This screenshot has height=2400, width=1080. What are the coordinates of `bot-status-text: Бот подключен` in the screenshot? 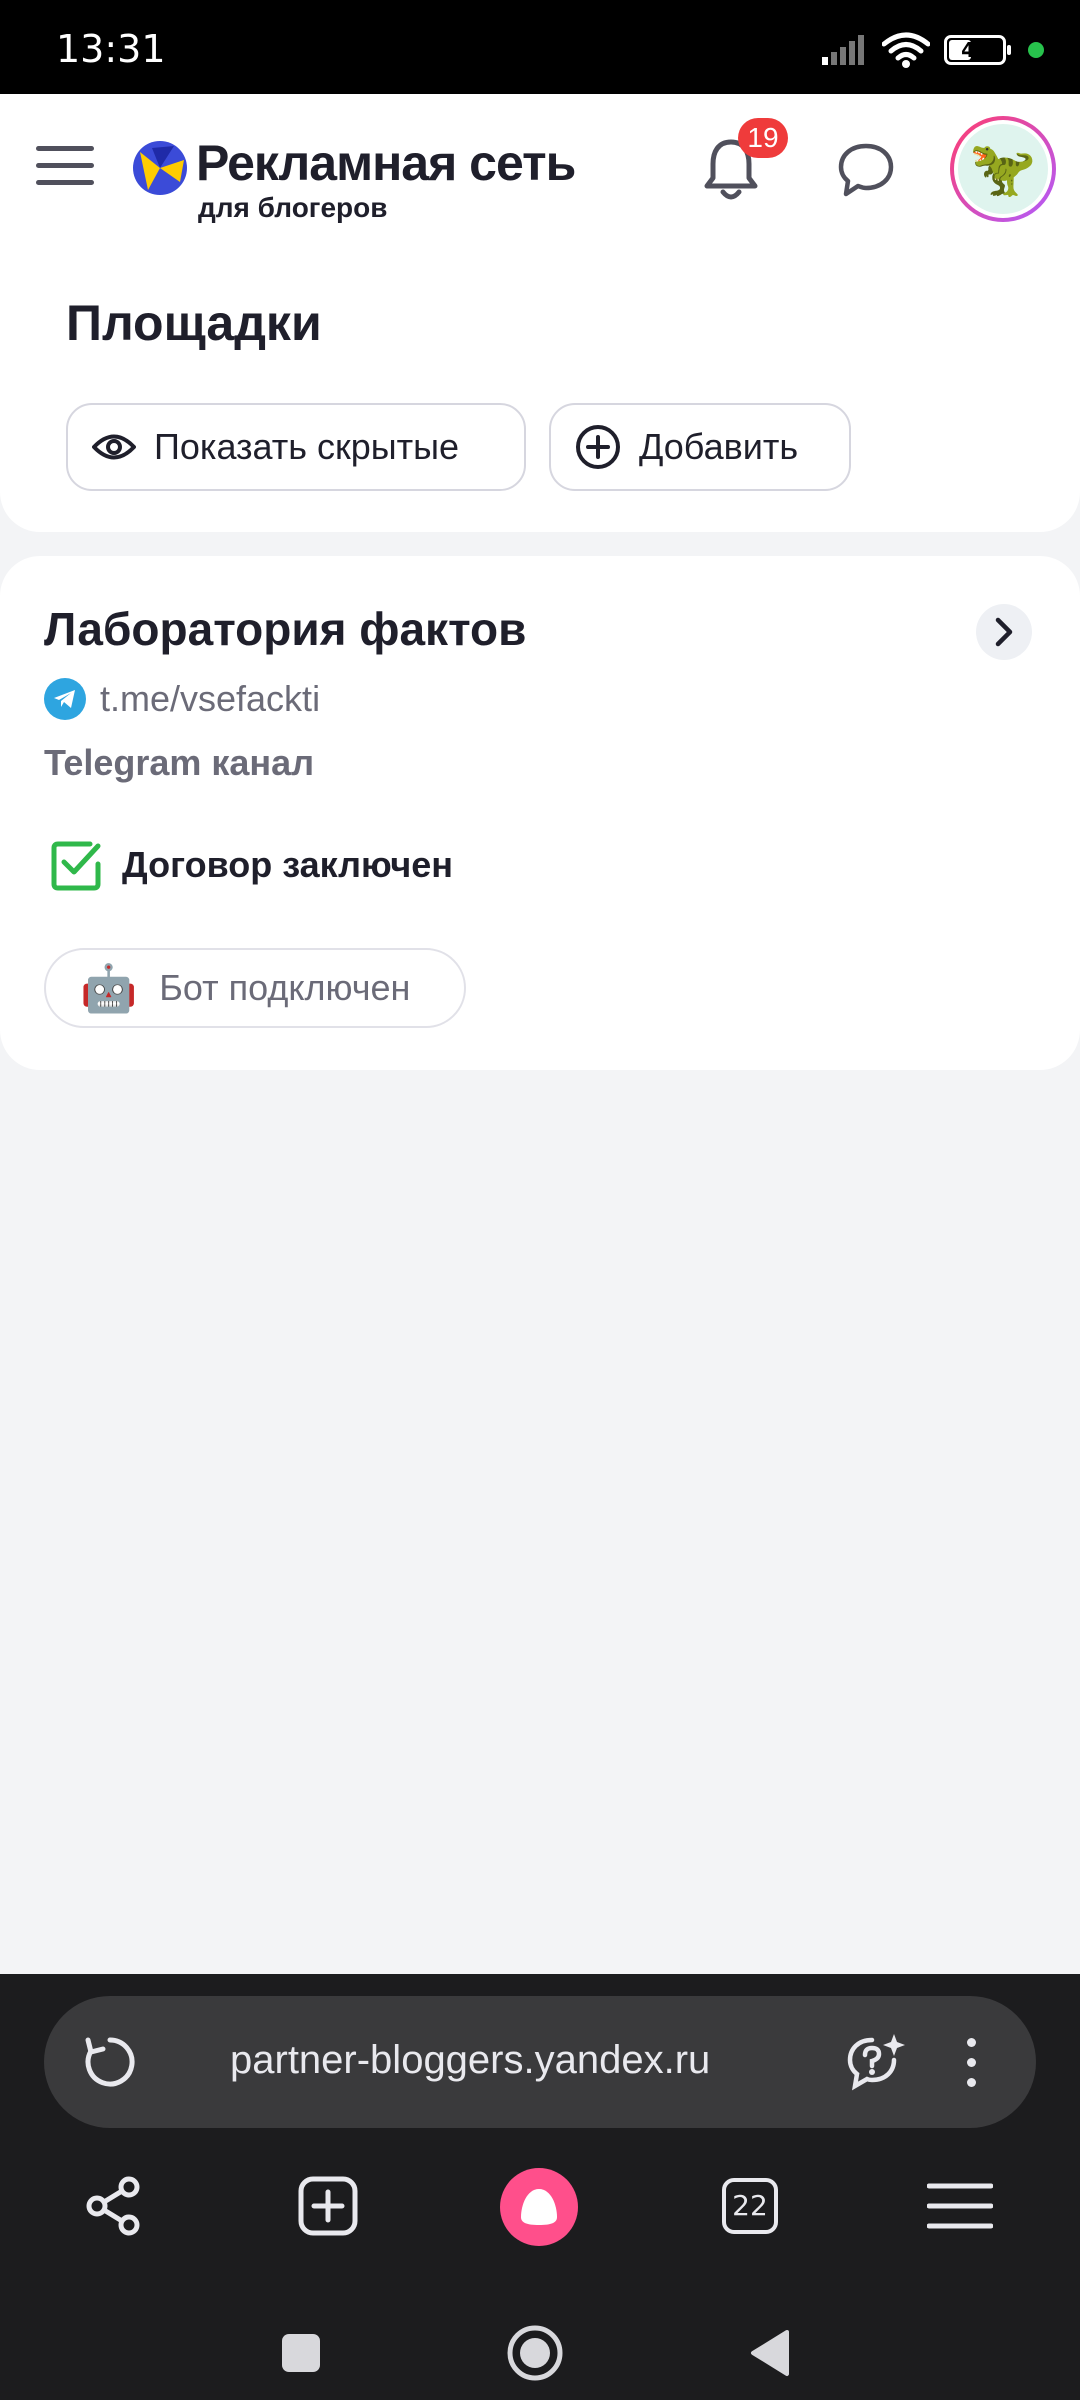 It's located at (285, 987).